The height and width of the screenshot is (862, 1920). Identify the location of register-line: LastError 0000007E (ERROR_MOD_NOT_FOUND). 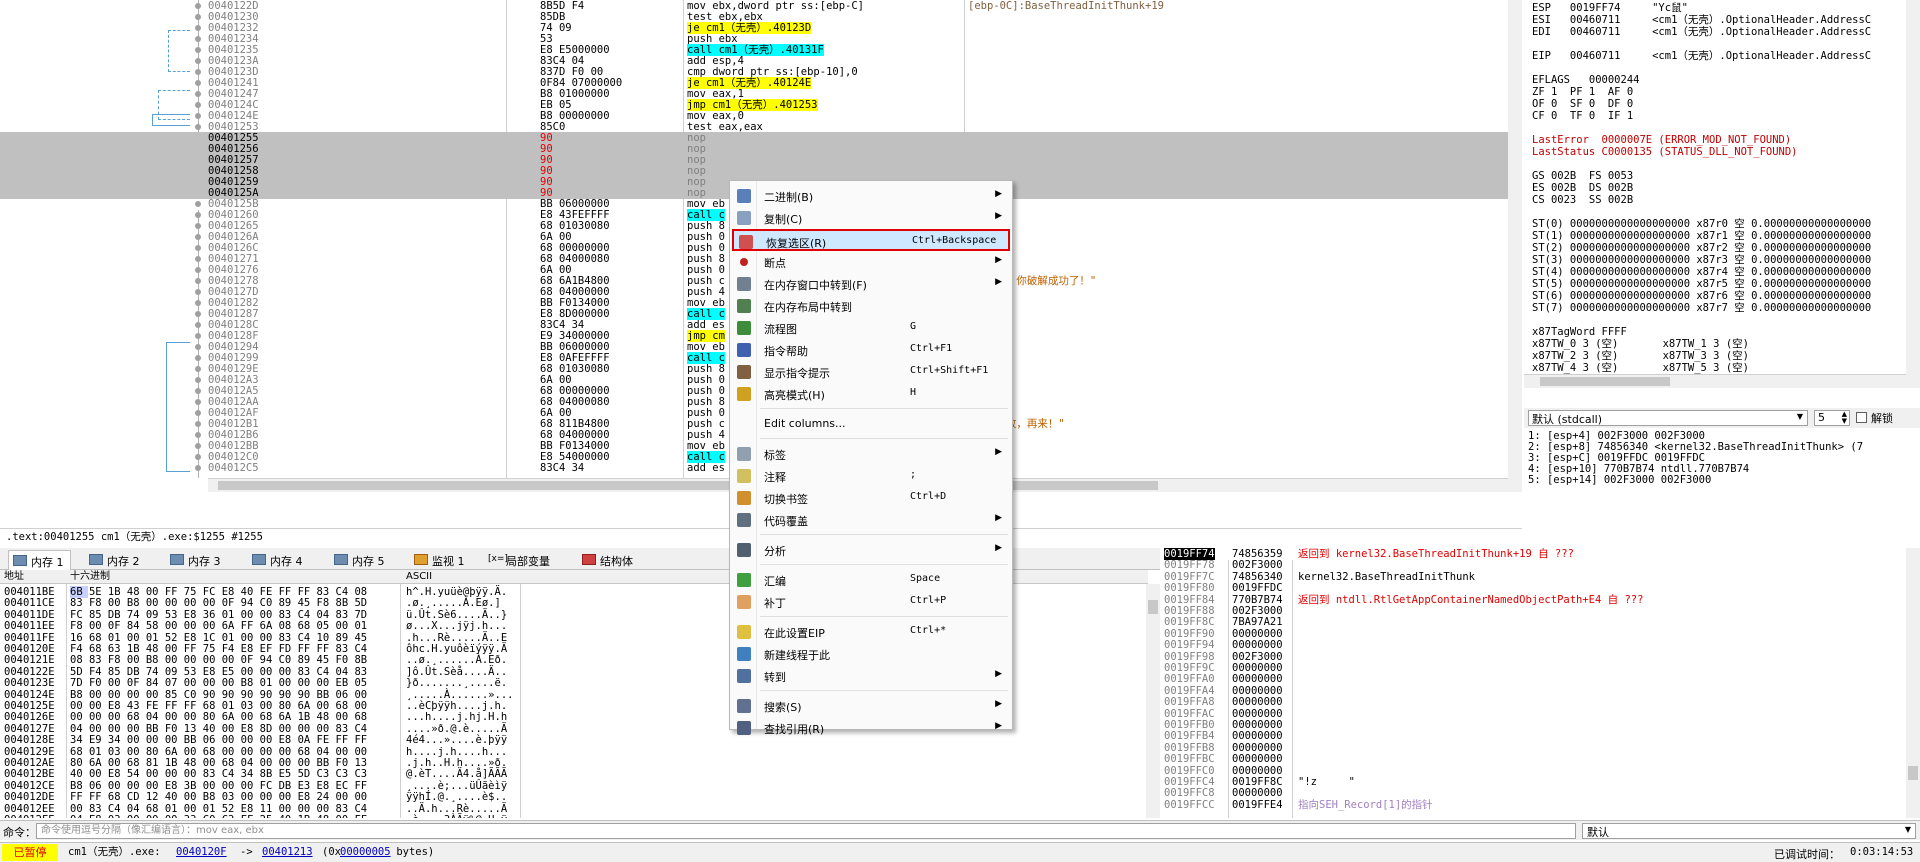
(1661, 140).